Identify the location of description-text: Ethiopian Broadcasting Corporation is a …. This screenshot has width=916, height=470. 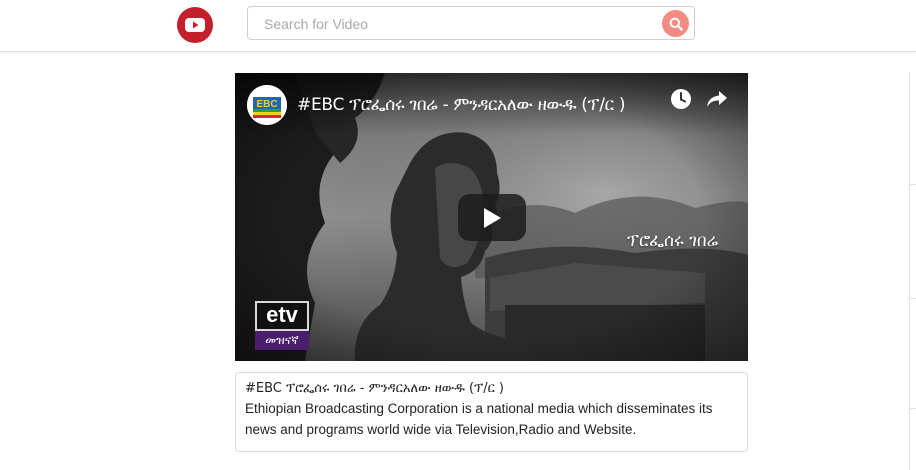
(479, 419).